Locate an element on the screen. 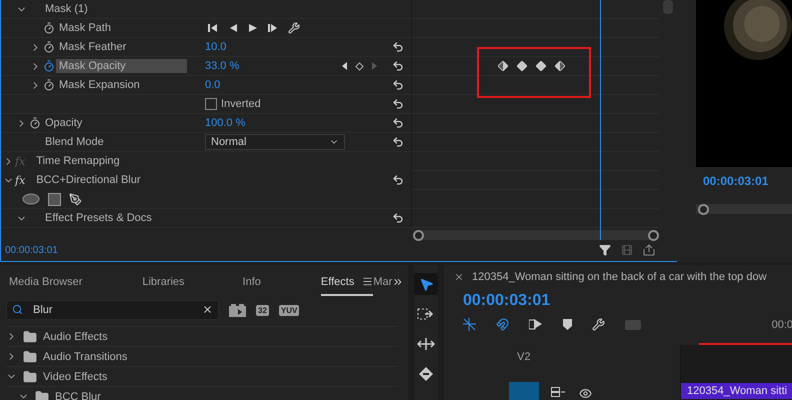 This screenshot has width=792, height=400. selection-tool-icon is located at coordinates (426, 284).